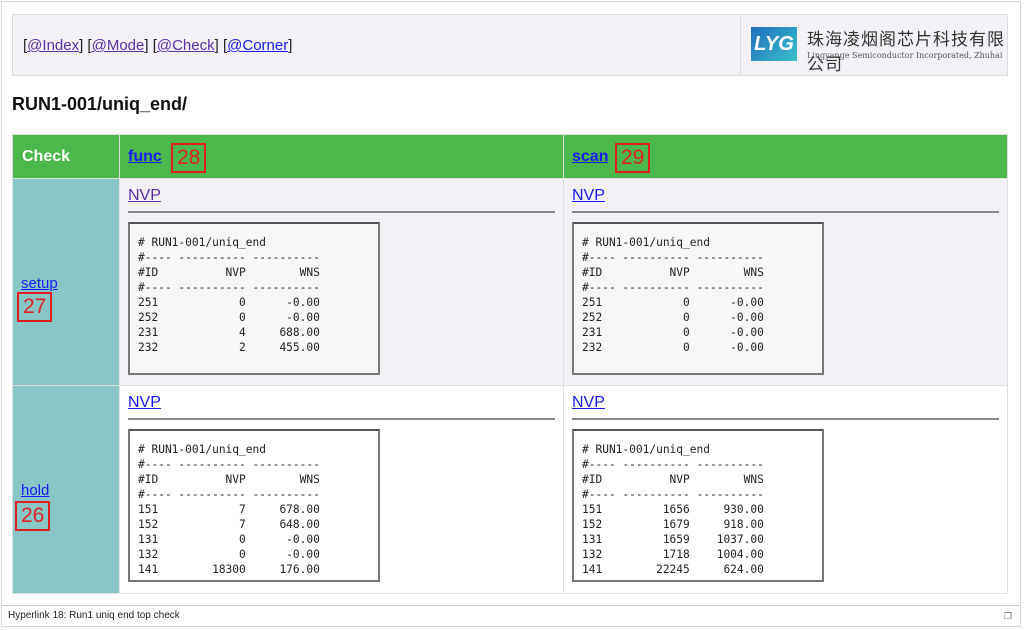 This screenshot has width=1024, height=630. I want to click on header-check: Check, so click(66, 156).